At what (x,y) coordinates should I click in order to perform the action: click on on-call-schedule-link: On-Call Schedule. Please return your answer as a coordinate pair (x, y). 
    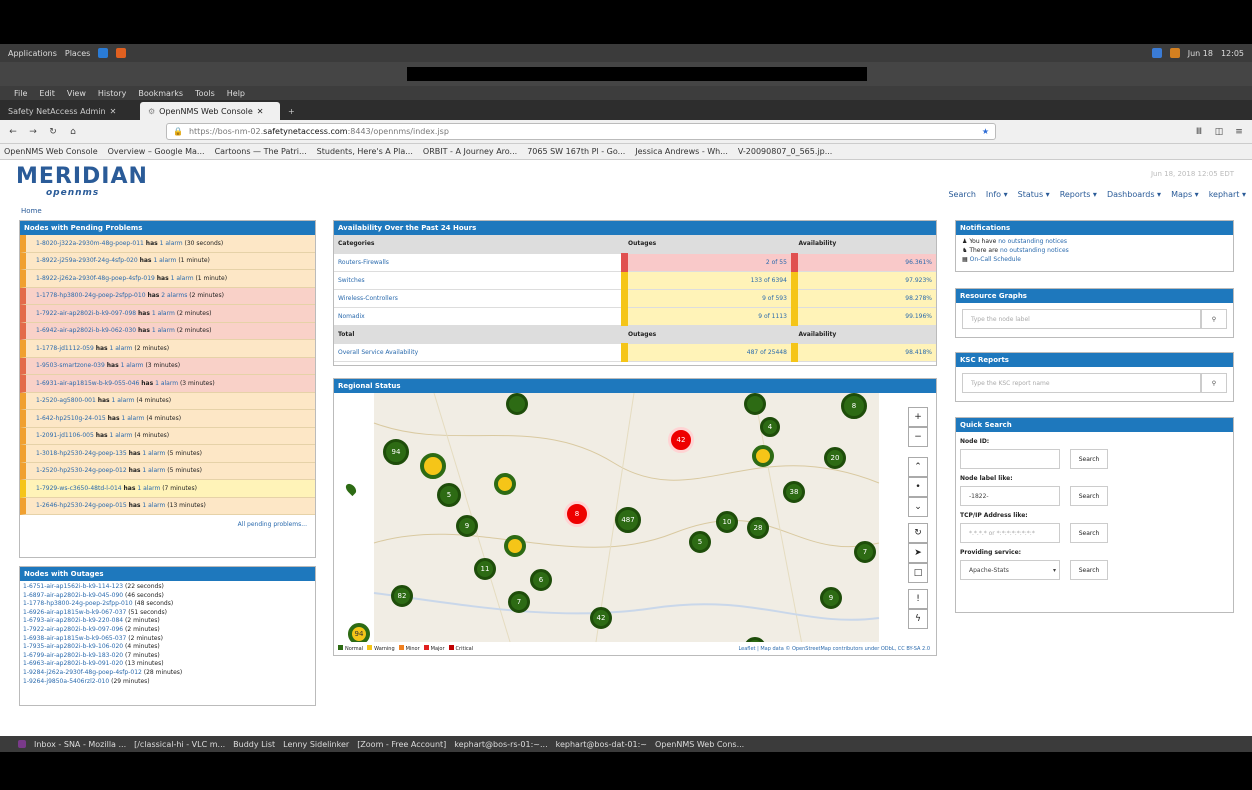
    Looking at the image, I should click on (995, 259).